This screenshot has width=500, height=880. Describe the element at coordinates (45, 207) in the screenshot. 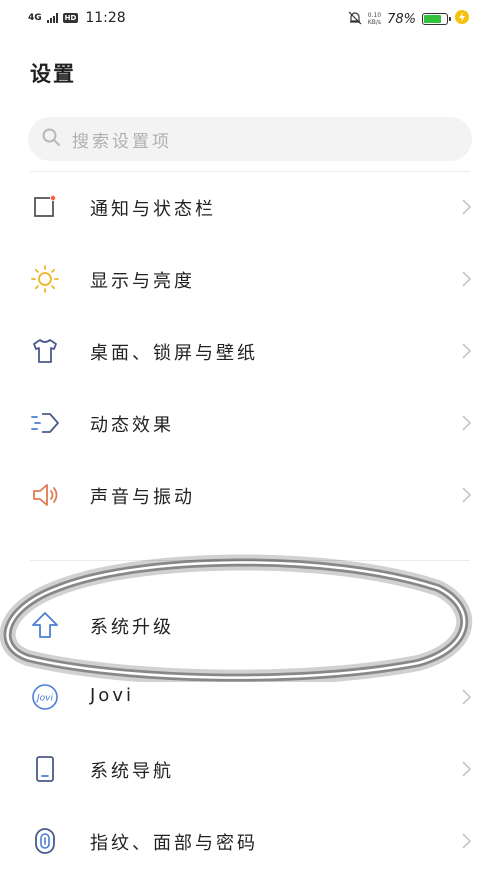

I see `notification-icon` at that location.